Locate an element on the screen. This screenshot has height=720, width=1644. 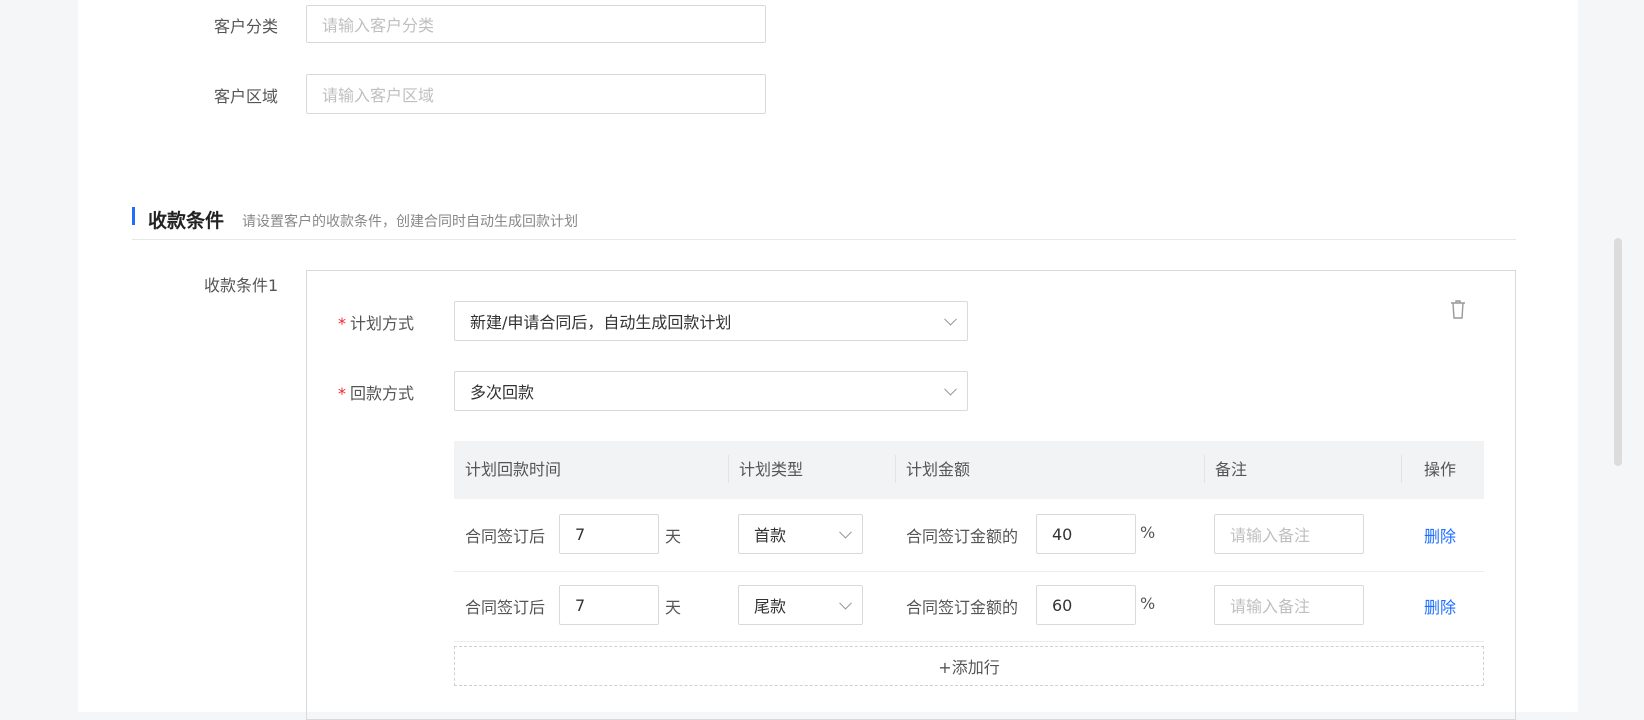
plan-type-select: 首款 is located at coordinates (800, 534).